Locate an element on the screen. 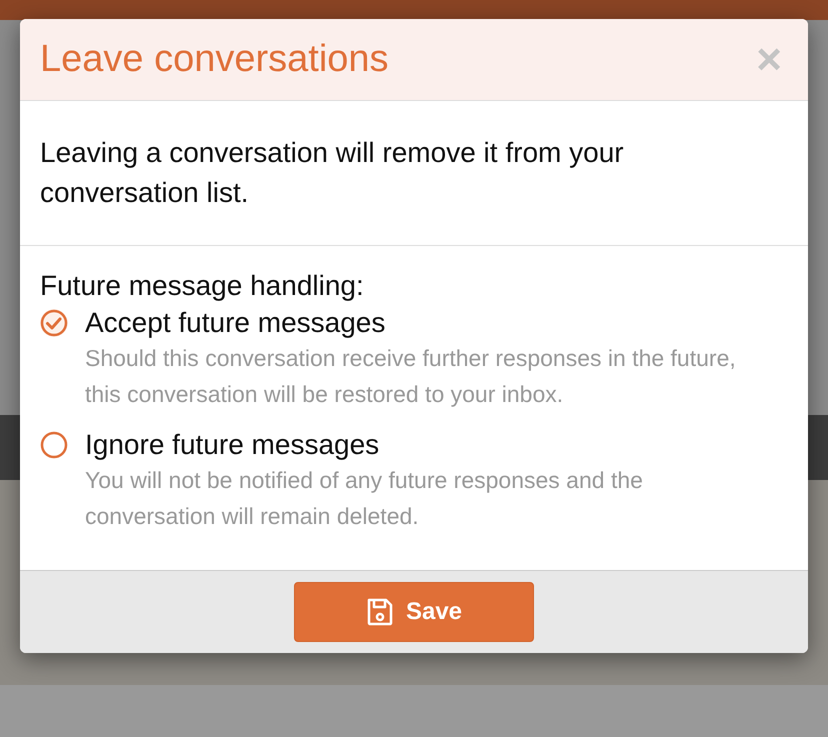 The width and height of the screenshot is (828, 737). checked-radio-icon is located at coordinates (54, 323).